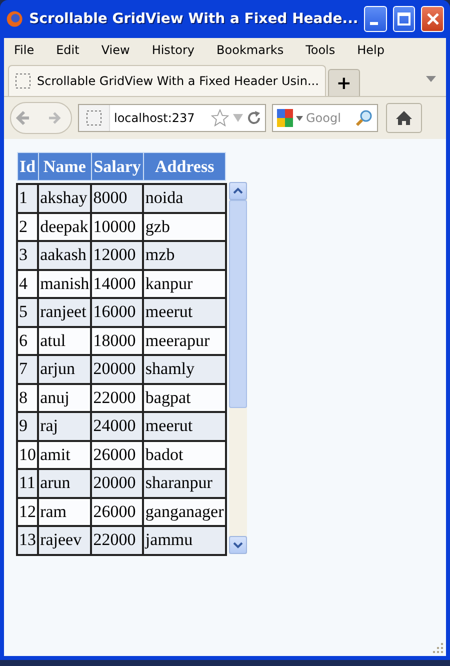 This screenshot has width=450, height=666. What do you see at coordinates (329, 118) in the screenshot?
I see `search-field: Googl` at bounding box center [329, 118].